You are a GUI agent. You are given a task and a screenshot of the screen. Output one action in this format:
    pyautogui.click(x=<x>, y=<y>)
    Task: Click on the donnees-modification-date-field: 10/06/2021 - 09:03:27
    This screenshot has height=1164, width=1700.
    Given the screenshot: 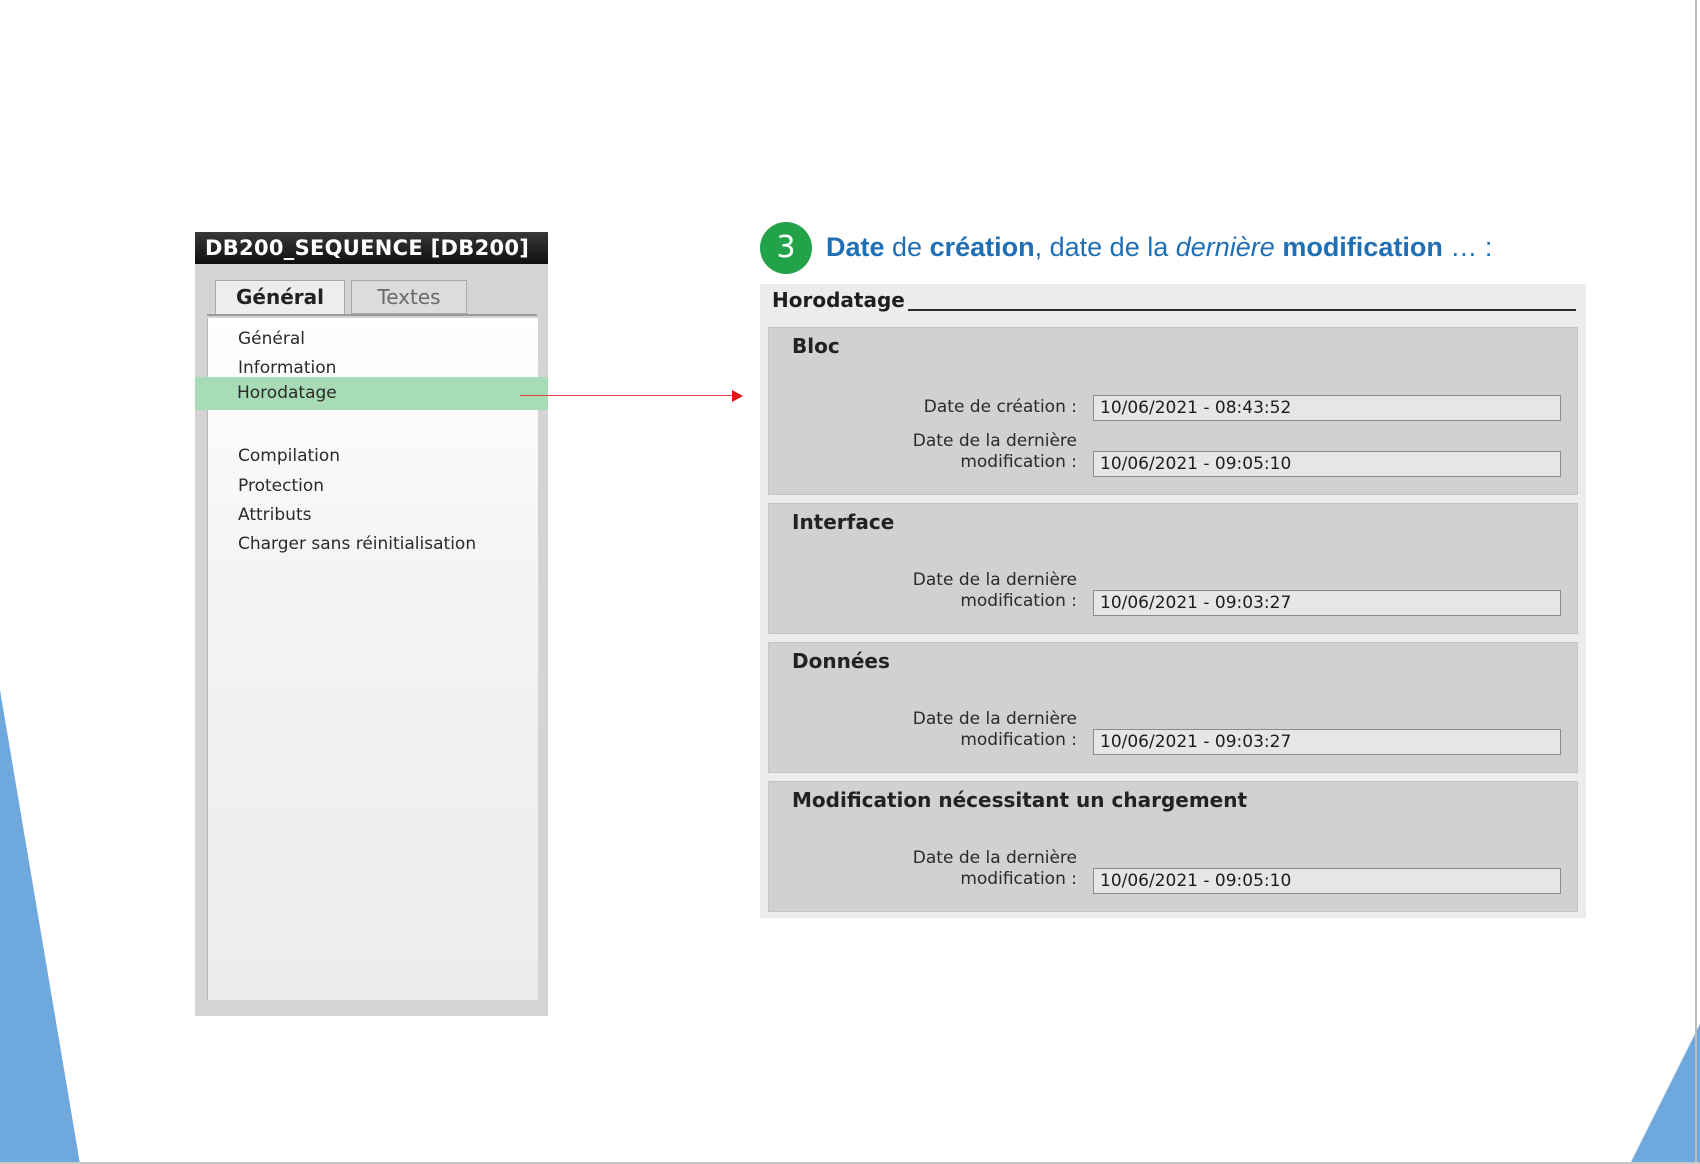 What is the action you would take?
    pyautogui.click(x=1327, y=742)
    